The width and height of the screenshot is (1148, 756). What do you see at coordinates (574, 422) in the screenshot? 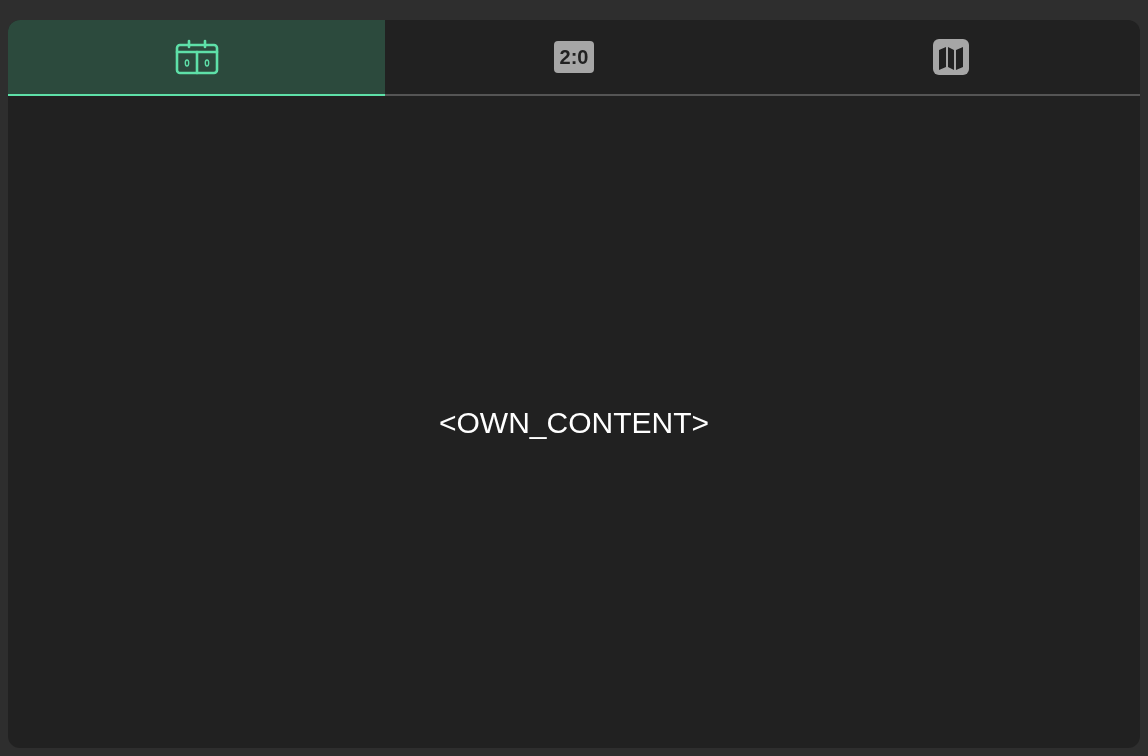
I see `placeholder-text: <OWN_CONTENT>` at bounding box center [574, 422].